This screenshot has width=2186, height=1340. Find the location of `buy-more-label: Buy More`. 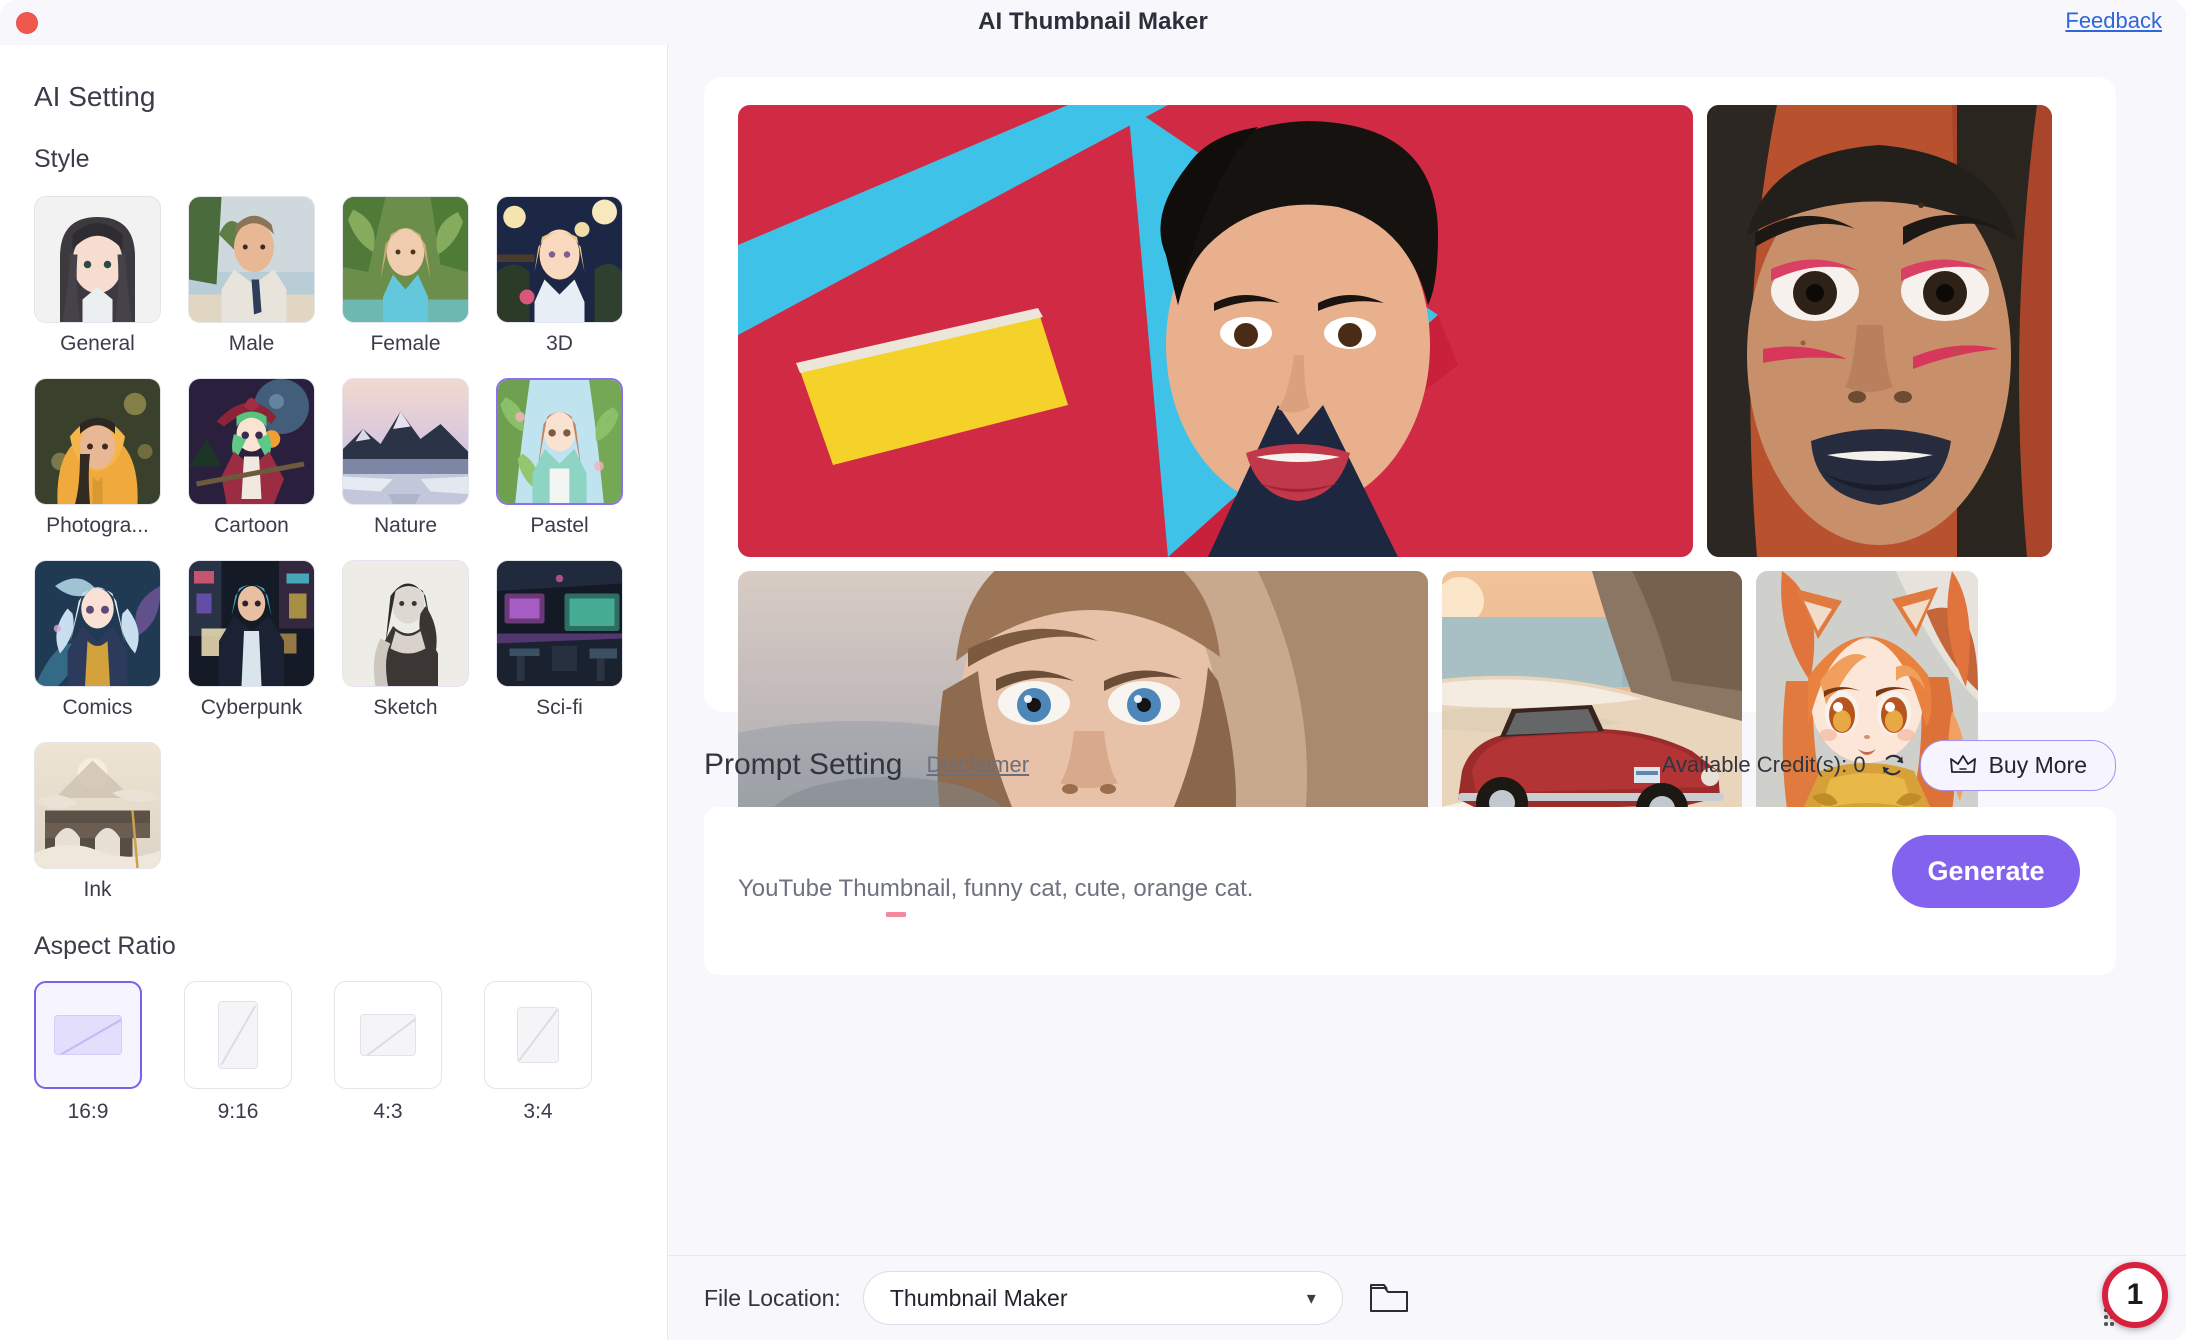

buy-more-label: Buy More is located at coordinates (2037, 764).